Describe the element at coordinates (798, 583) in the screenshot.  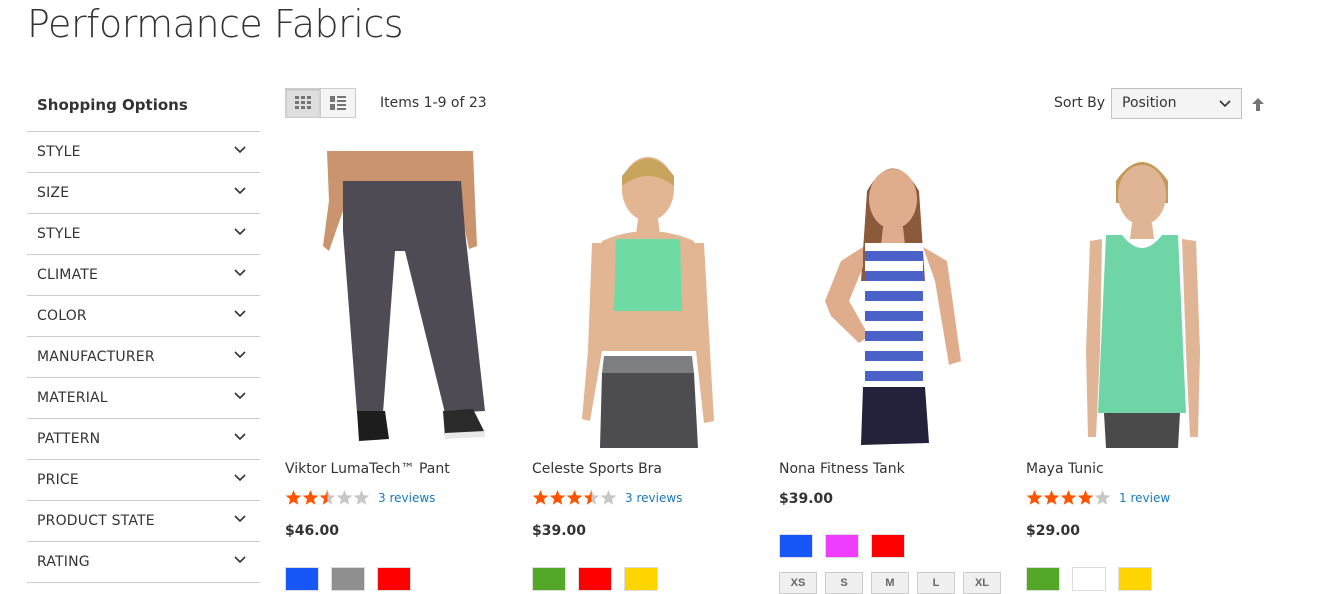
I see `size-swatch: XS` at that location.